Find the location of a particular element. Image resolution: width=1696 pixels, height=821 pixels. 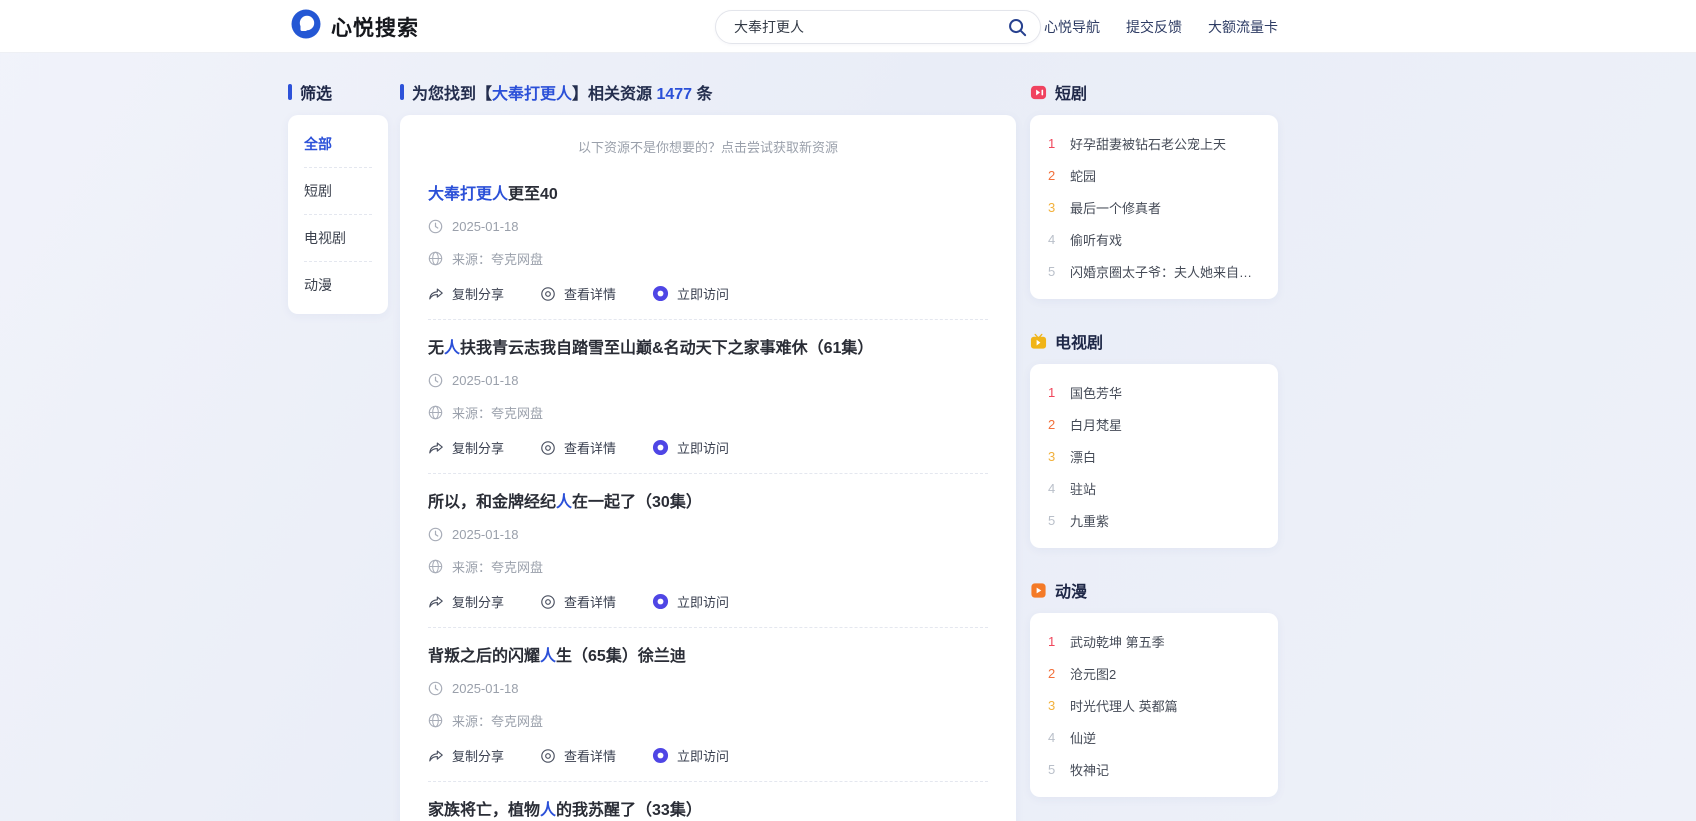

tv-icon is located at coordinates (1038, 341).